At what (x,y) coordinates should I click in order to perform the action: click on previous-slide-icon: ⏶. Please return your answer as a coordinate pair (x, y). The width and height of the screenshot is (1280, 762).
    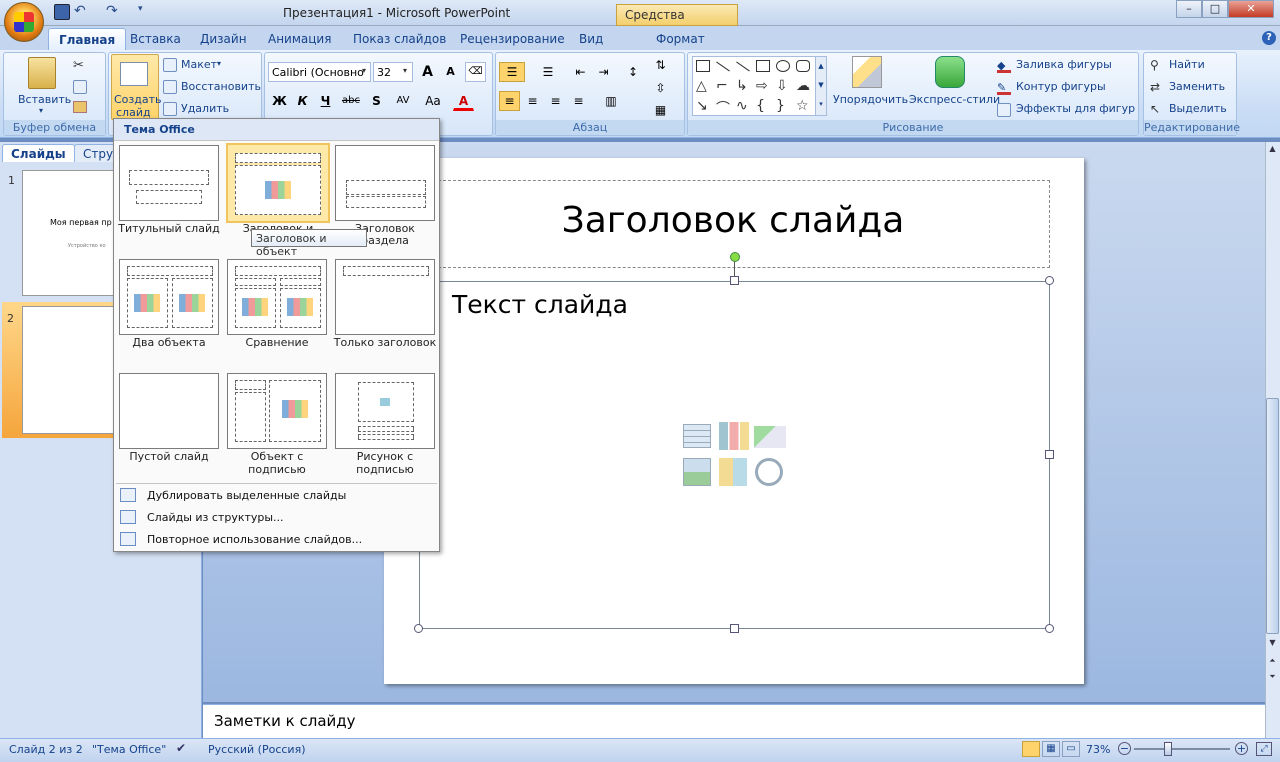
    Looking at the image, I should click on (1272, 663).